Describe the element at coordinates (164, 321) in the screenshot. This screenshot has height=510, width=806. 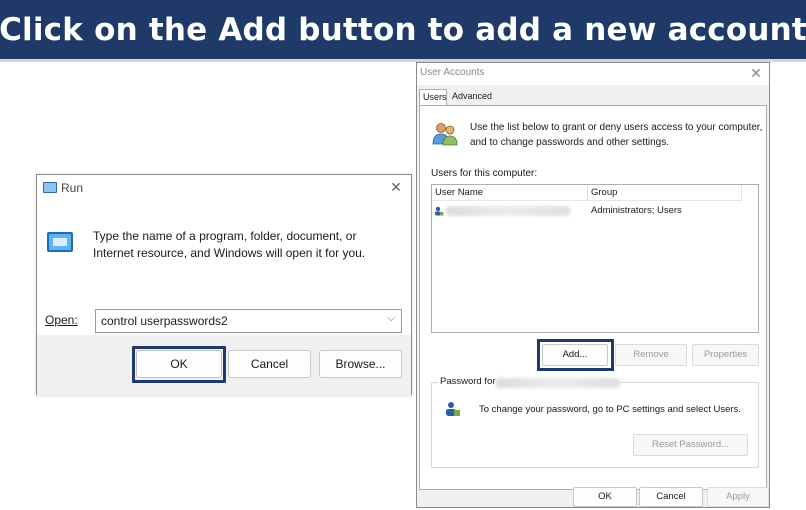
I see `open-input-value: control userpasswords2` at that location.